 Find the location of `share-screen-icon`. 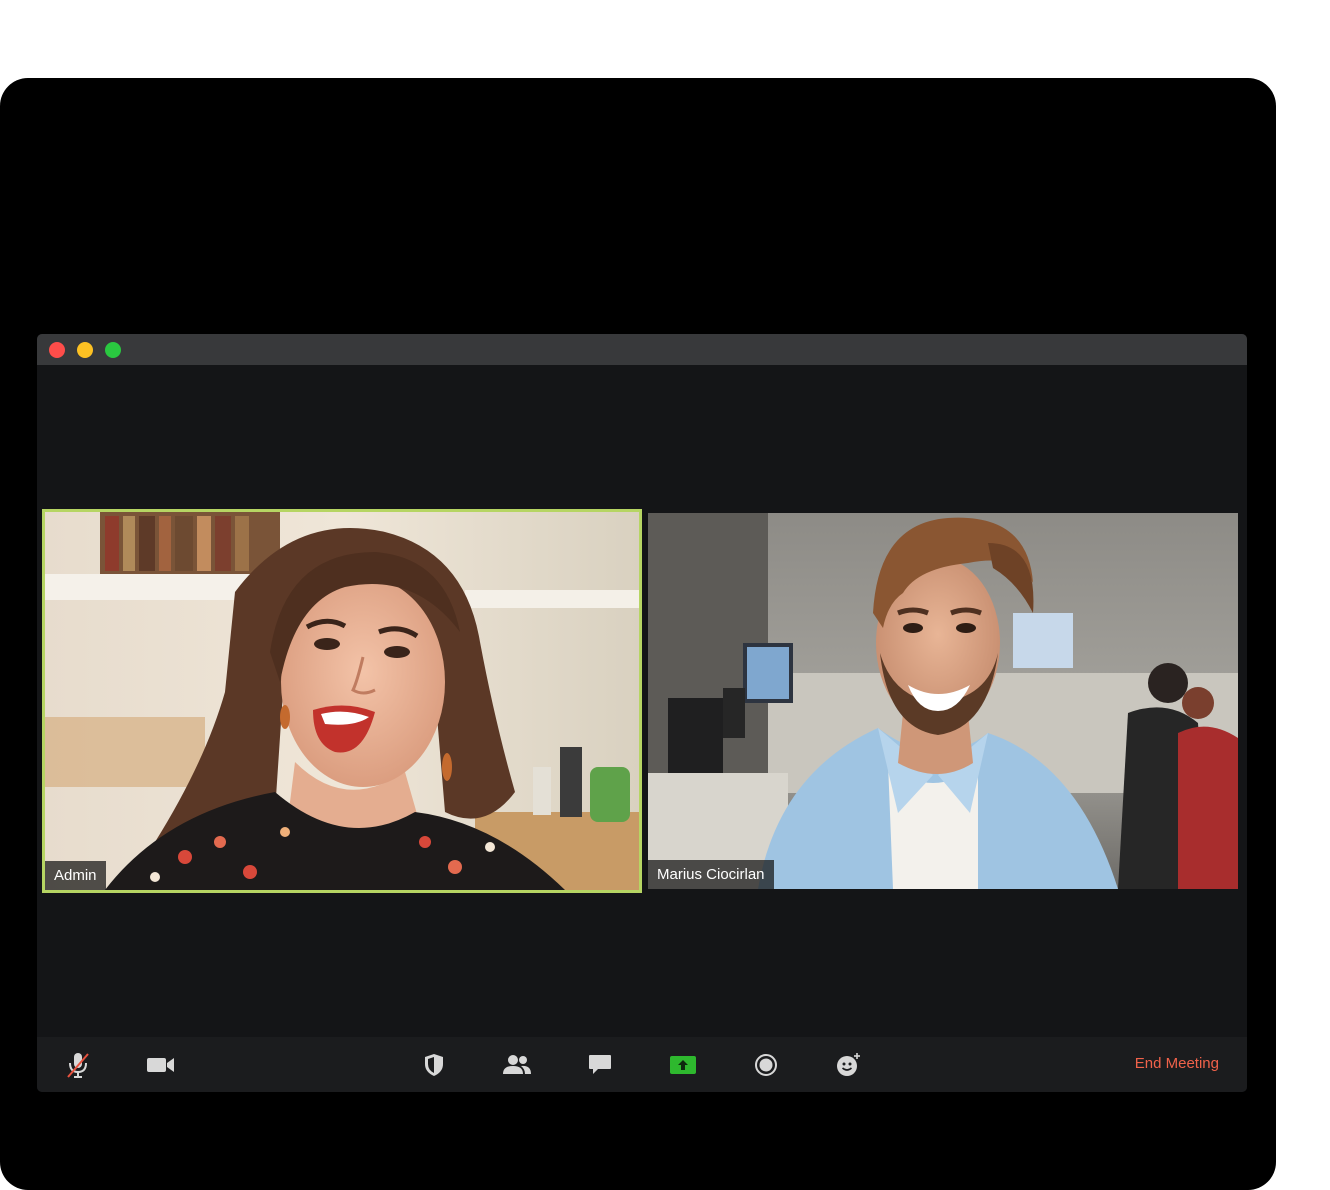

share-screen-icon is located at coordinates (683, 1065).